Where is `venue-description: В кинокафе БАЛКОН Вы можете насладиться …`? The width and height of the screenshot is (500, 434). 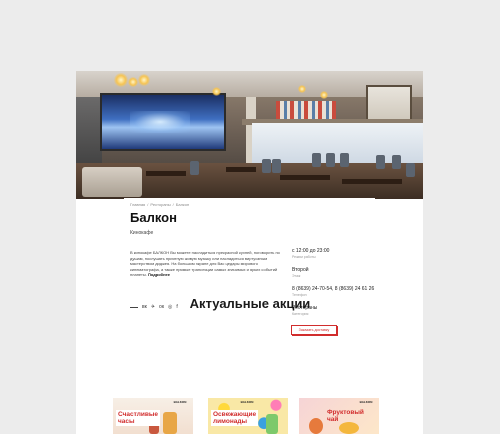 venue-description: В кинокафе БАЛКОН Вы можете насладиться … is located at coordinates (205, 264).